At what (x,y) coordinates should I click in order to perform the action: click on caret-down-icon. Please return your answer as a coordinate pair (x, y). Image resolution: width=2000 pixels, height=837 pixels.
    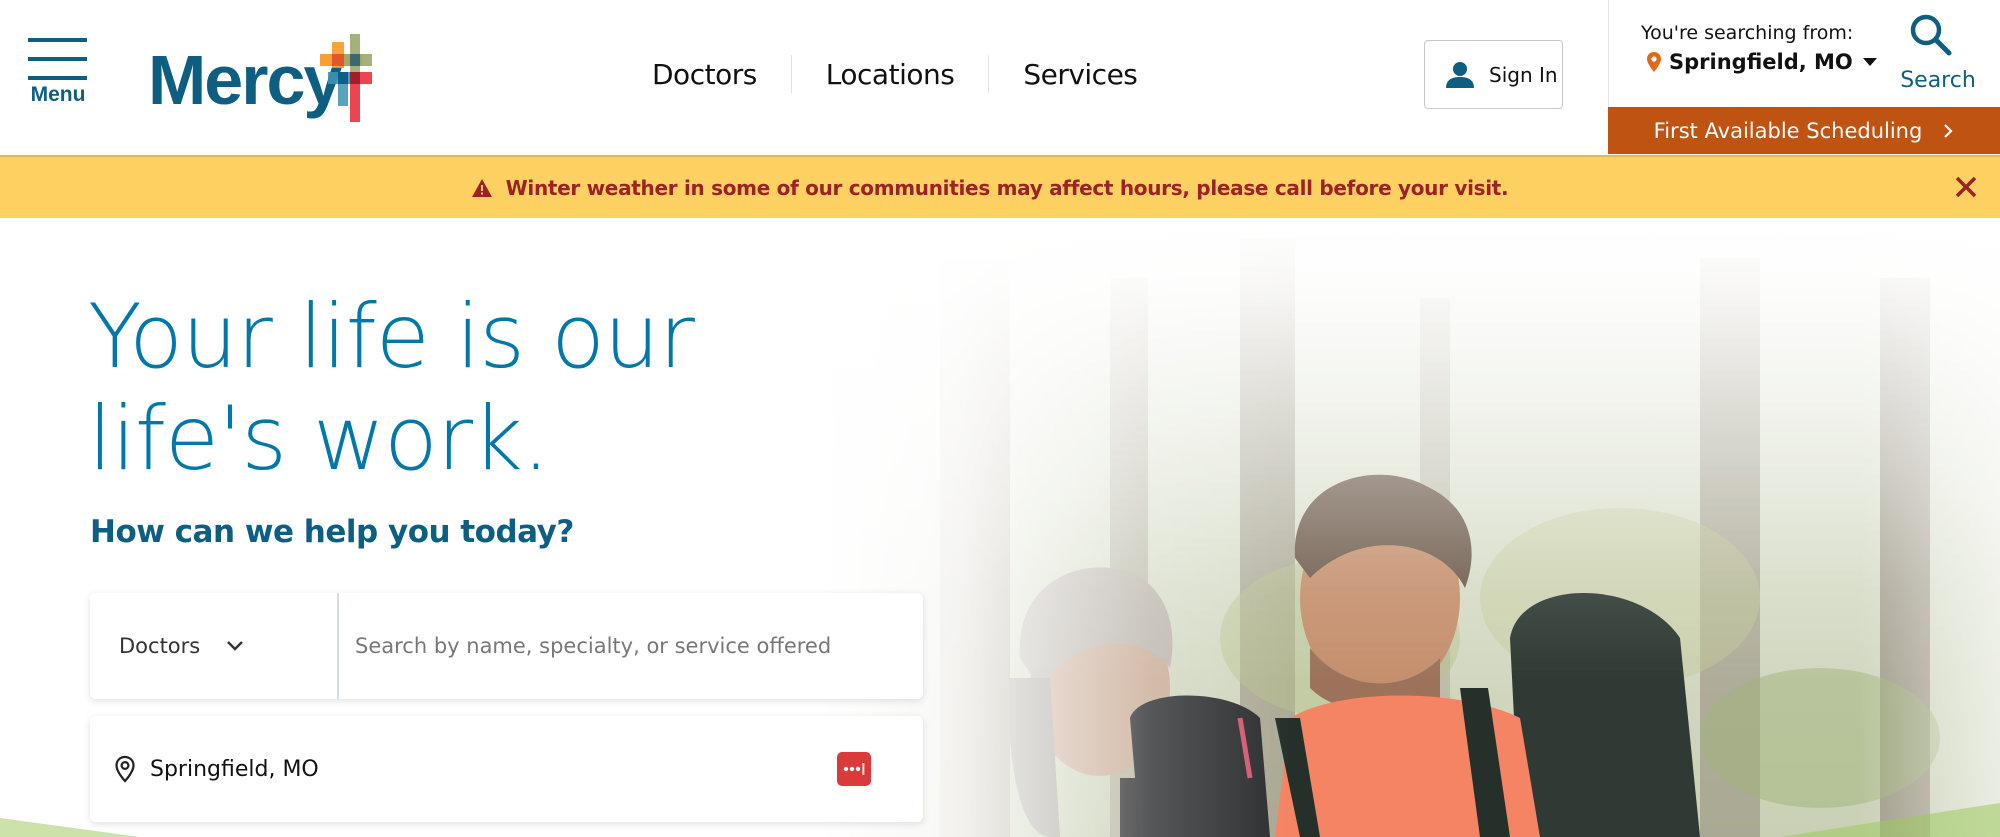
    Looking at the image, I should click on (1869, 62).